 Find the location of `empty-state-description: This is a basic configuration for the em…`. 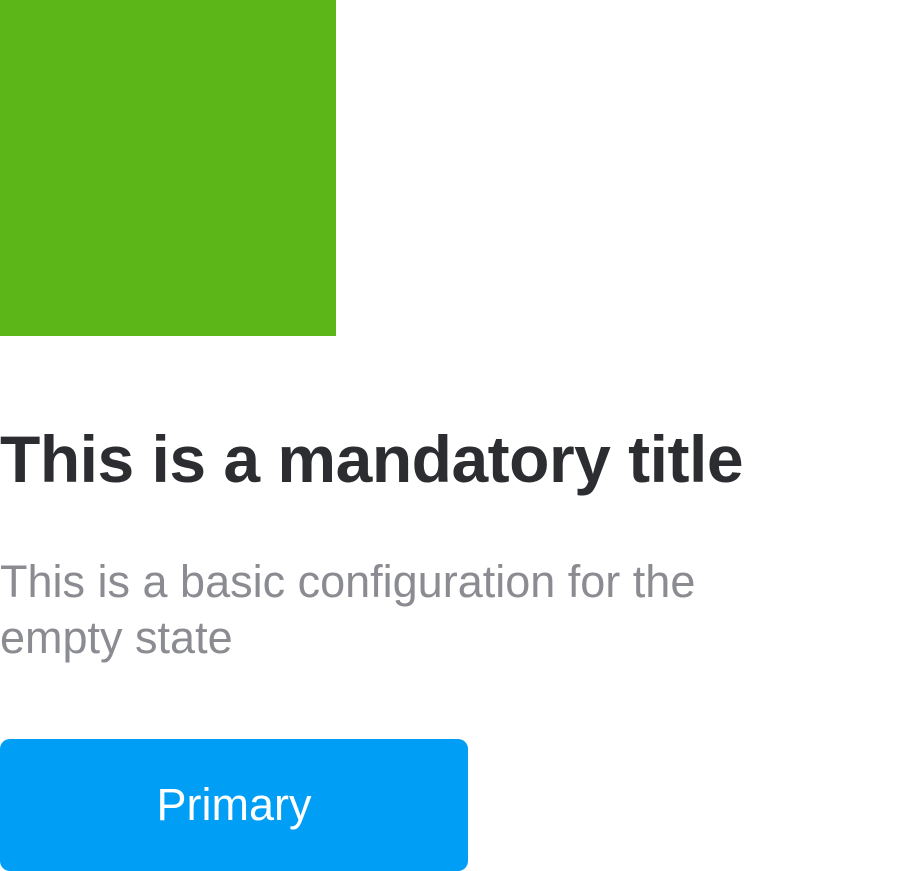

empty-state-description: This is a basic configuration for the em… is located at coordinates (348, 609).